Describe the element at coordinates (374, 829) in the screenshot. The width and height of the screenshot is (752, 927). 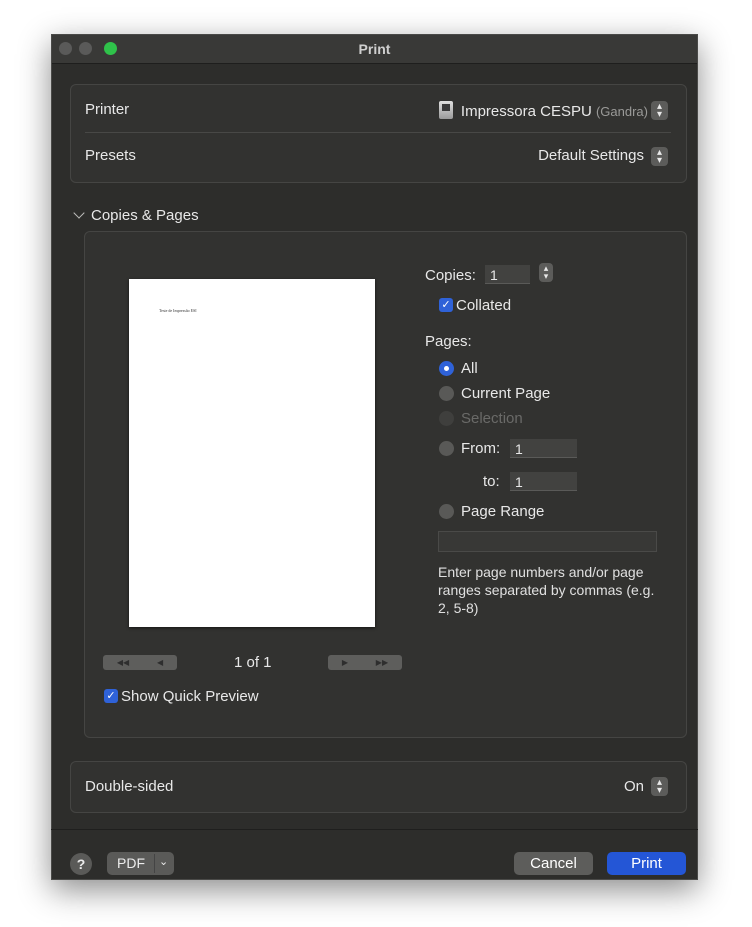
I see `footer-separator` at that location.